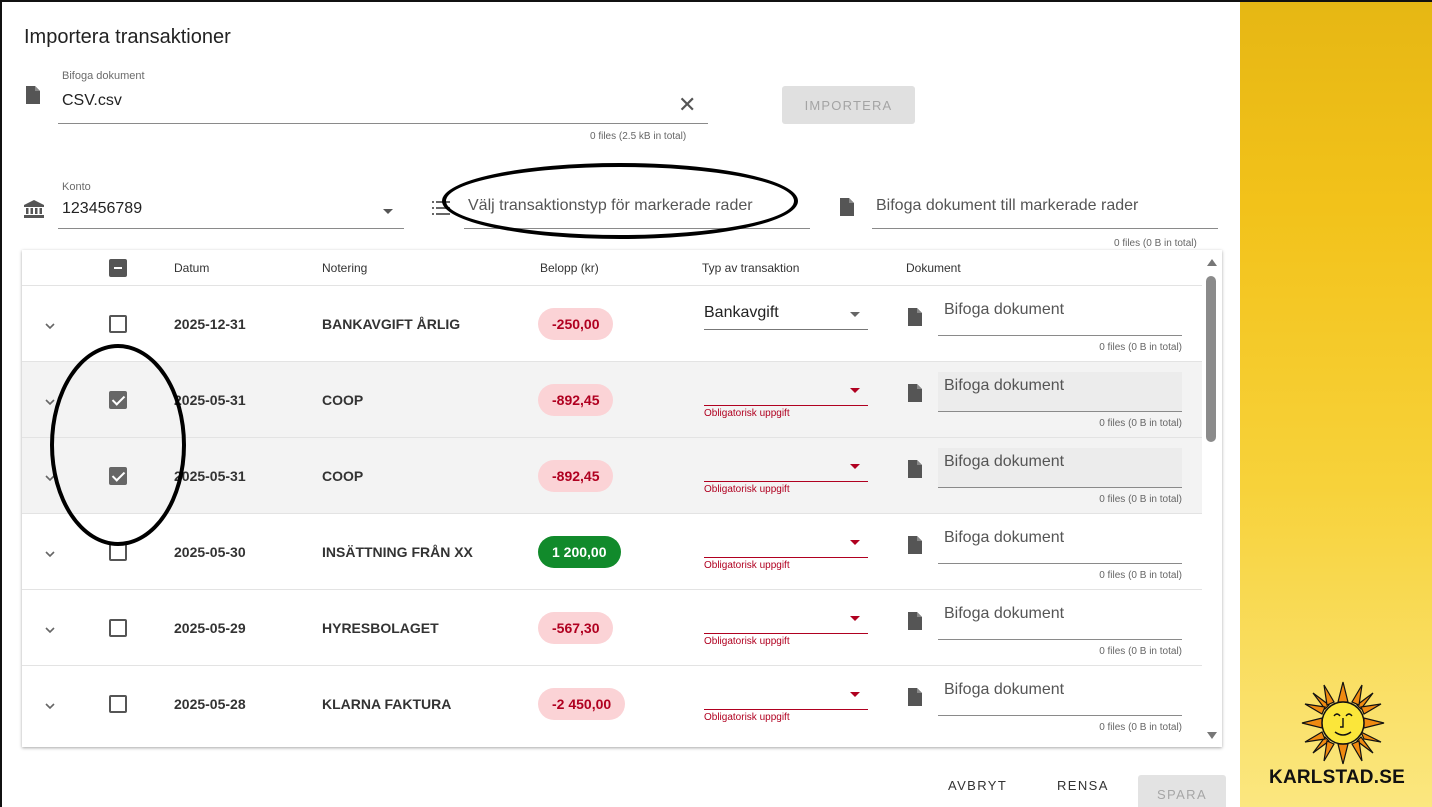 The height and width of the screenshot is (807, 1432). I want to click on row-date: 2025-05-29, so click(210, 628).